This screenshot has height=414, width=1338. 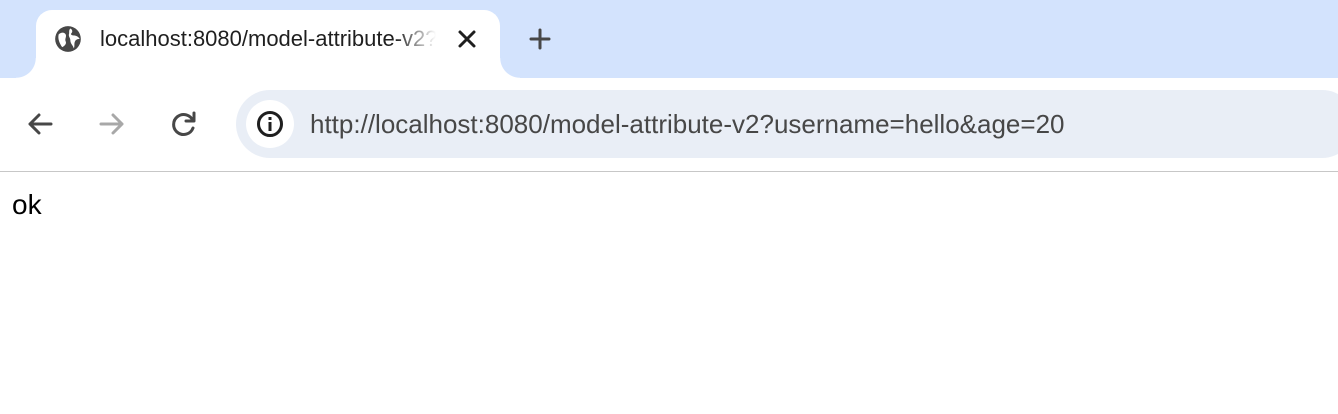 I want to click on plus-icon, so click(x=540, y=39).